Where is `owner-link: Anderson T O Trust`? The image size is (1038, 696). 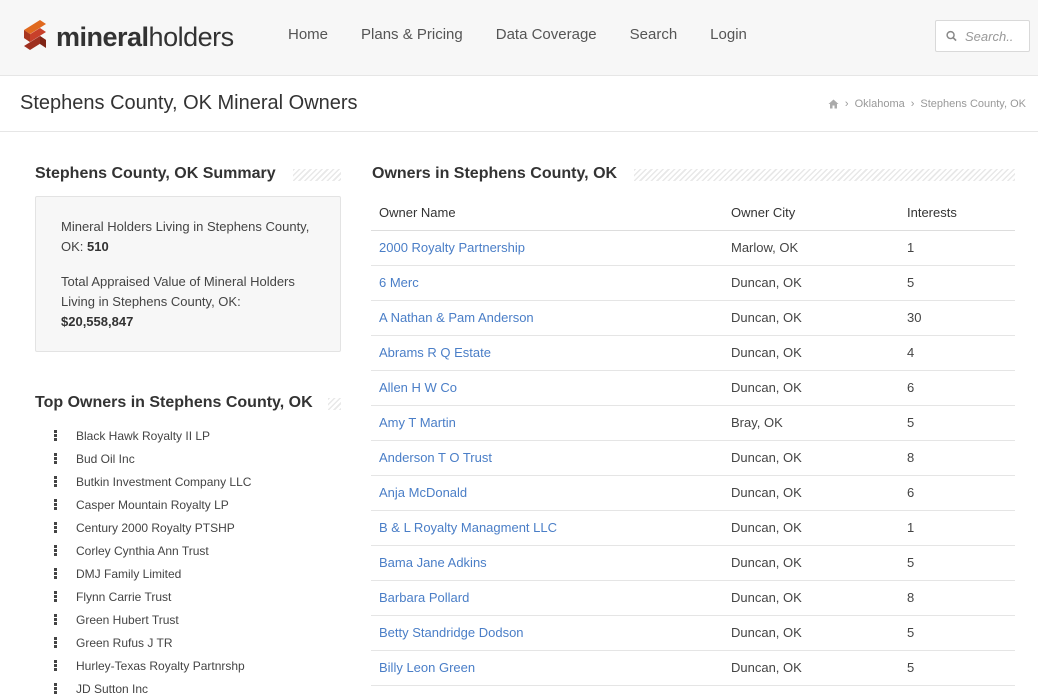
owner-link: Anderson T O Trust is located at coordinates (435, 457).